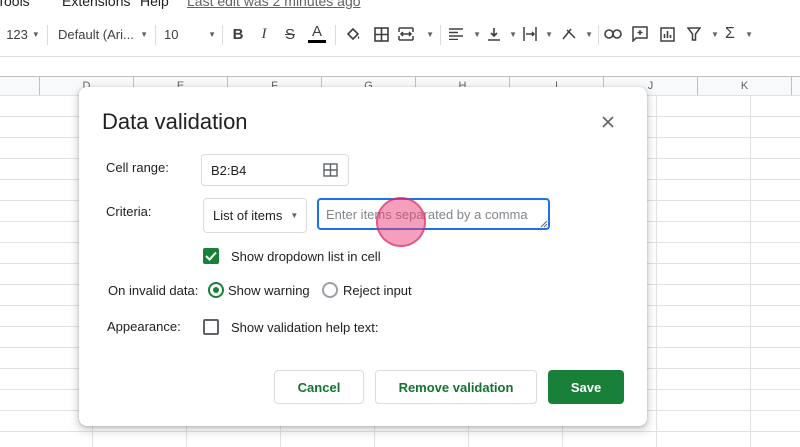 This screenshot has width=800, height=447. Describe the element at coordinates (613, 34) in the screenshot. I see `link-icon` at that location.